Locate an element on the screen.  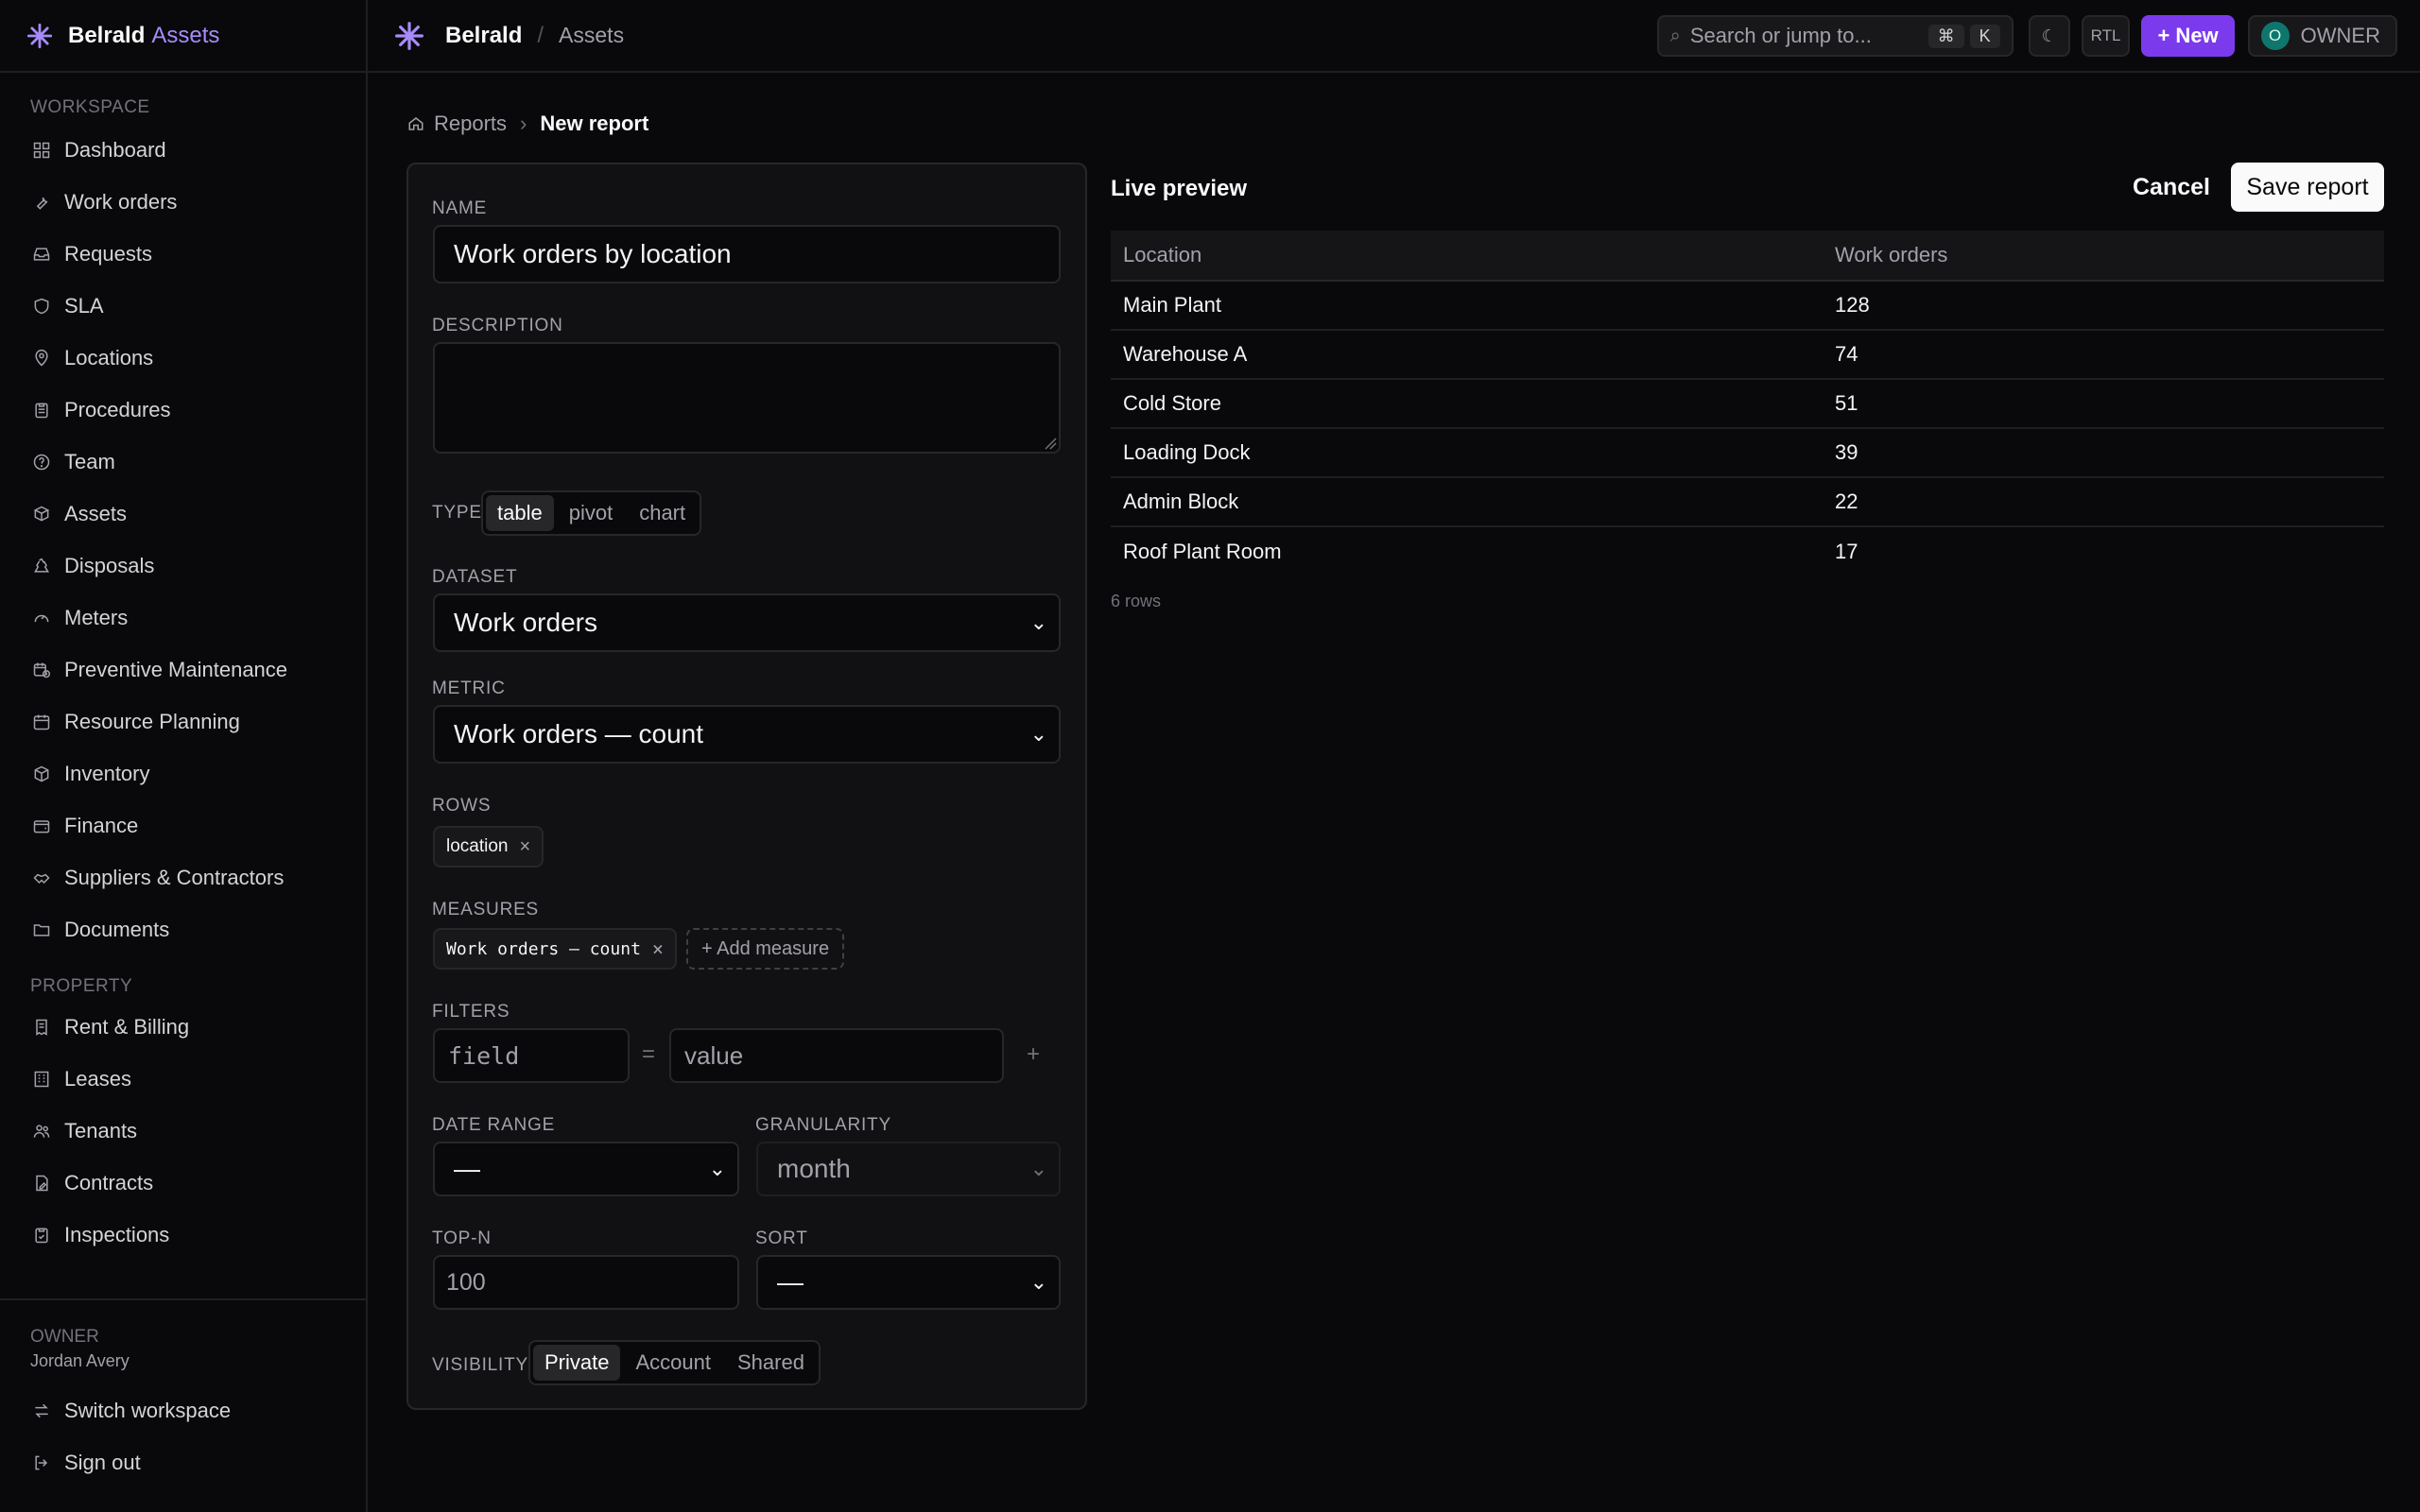
sidebar-item-label: Finance is located at coordinates (101, 825).